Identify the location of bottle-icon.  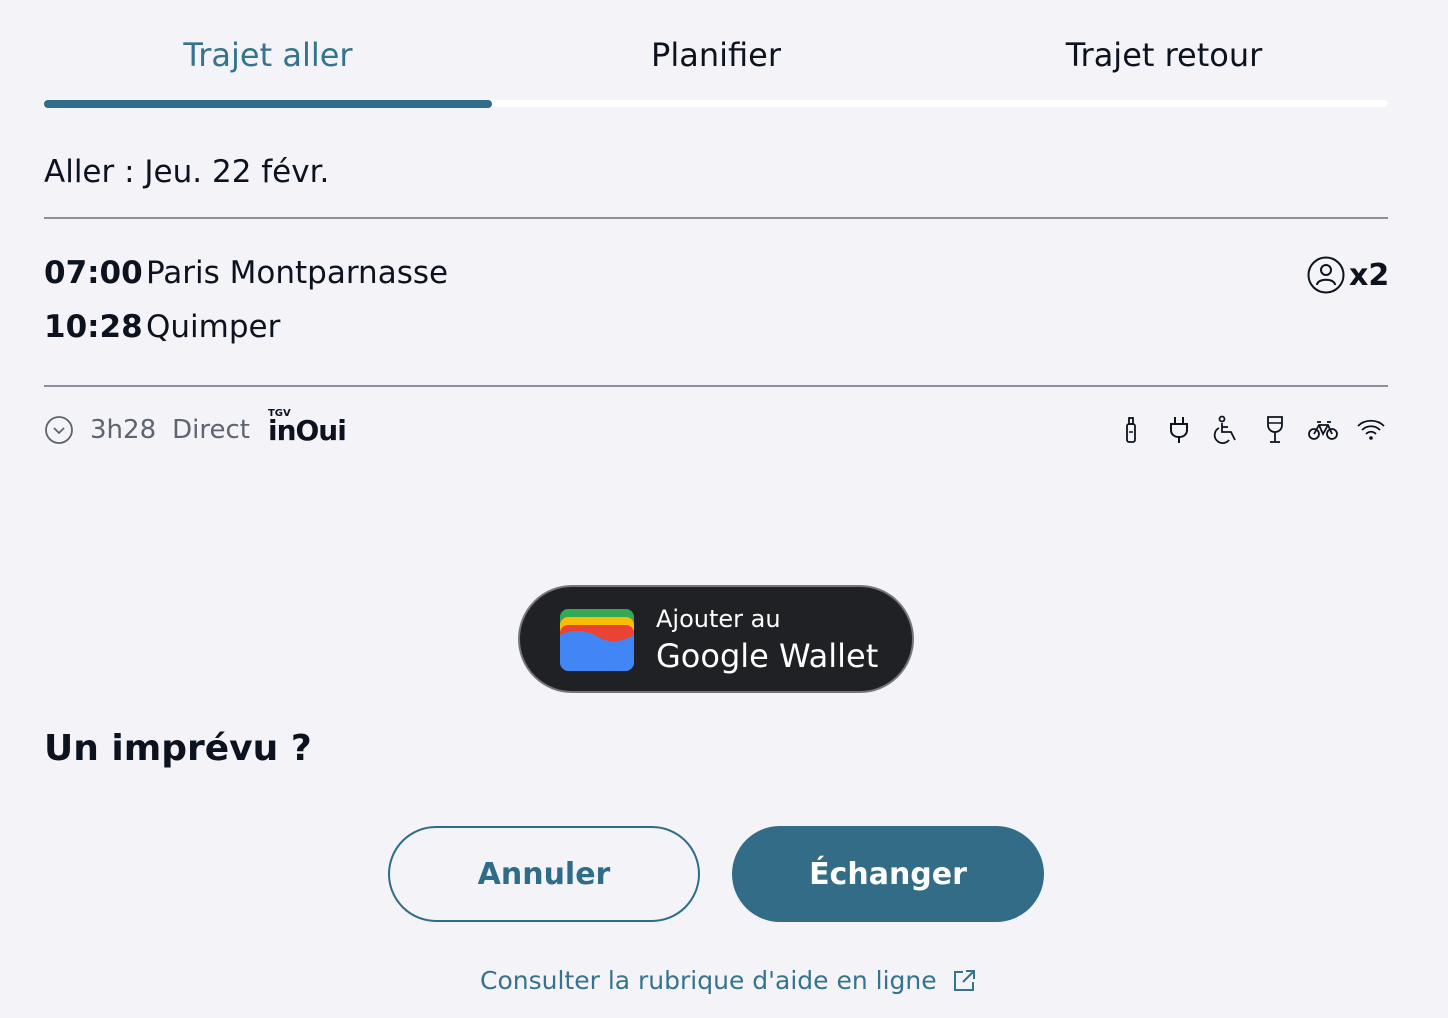
(1131, 430).